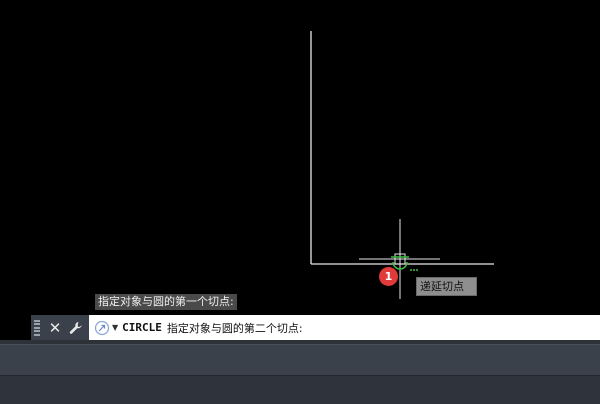 The image size is (600, 404). I want to click on close-icon: ✕, so click(55, 328).